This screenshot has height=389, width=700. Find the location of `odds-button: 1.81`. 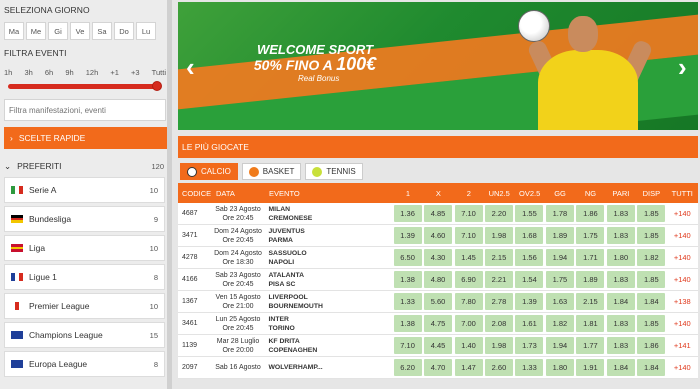

odds-button: 1.81 is located at coordinates (590, 323).